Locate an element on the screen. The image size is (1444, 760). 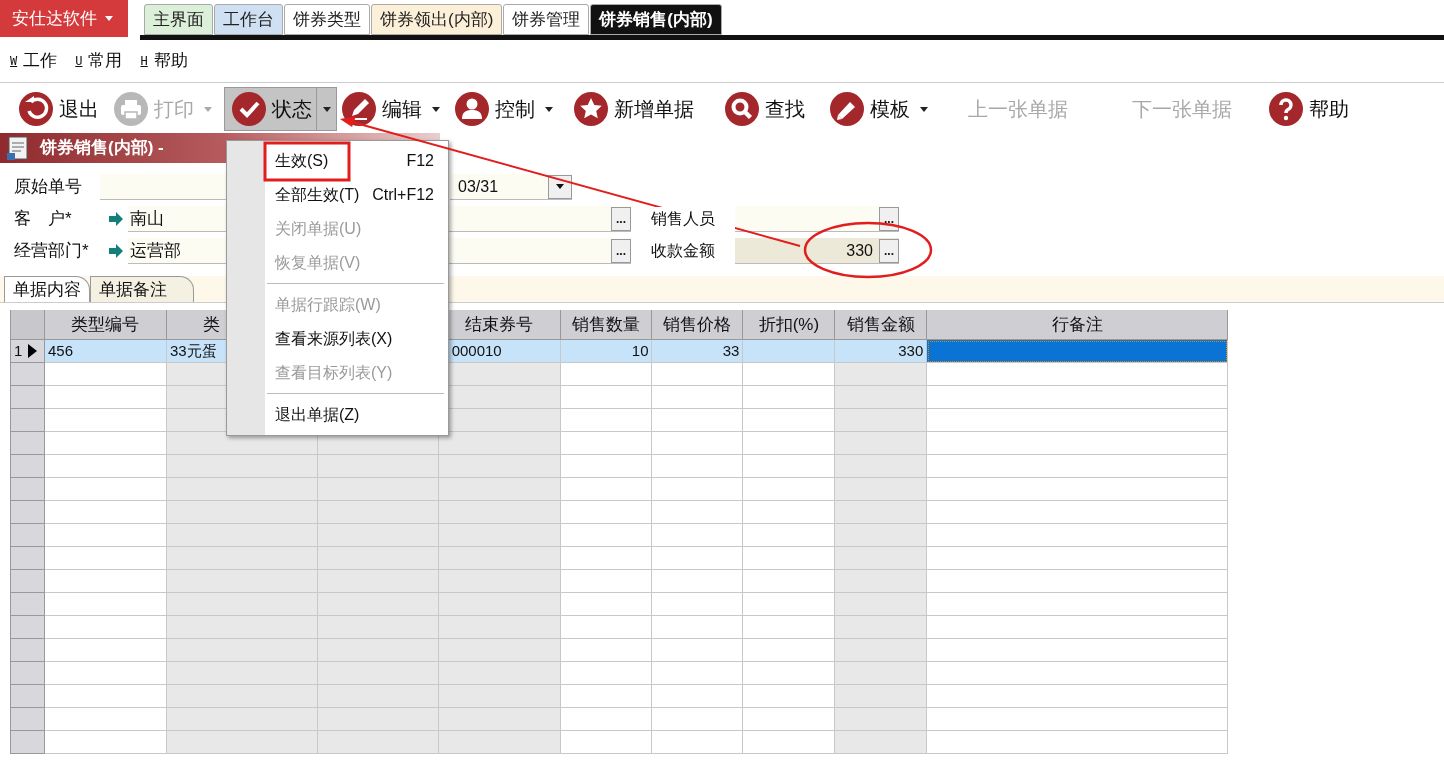
field-label: 原始单号 is located at coordinates (48, 187).